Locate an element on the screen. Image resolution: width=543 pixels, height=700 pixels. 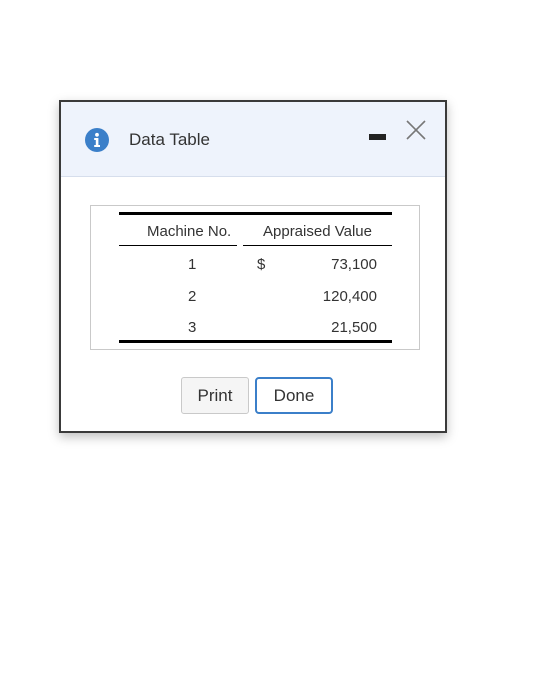
close-icon is located at coordinates (416, 130).